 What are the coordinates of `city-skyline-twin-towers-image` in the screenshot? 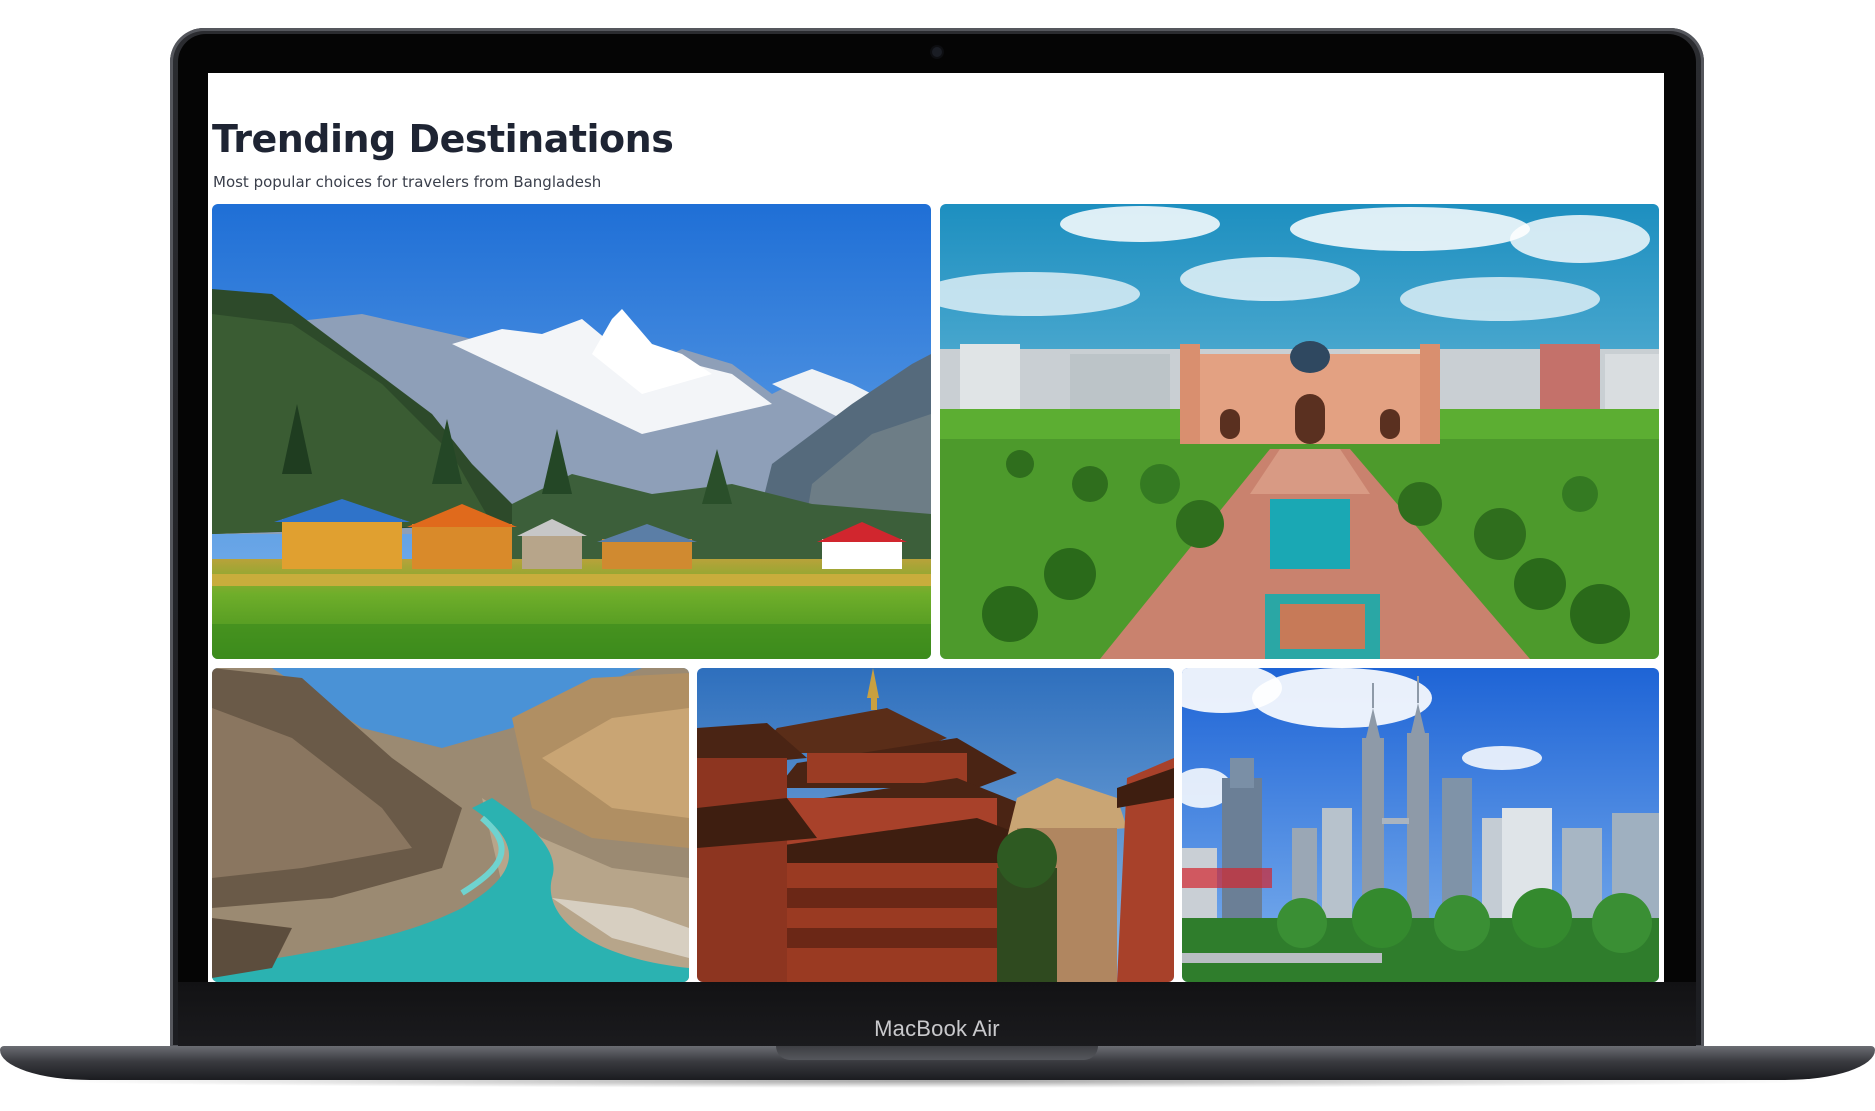 It's located at (1420, 825).